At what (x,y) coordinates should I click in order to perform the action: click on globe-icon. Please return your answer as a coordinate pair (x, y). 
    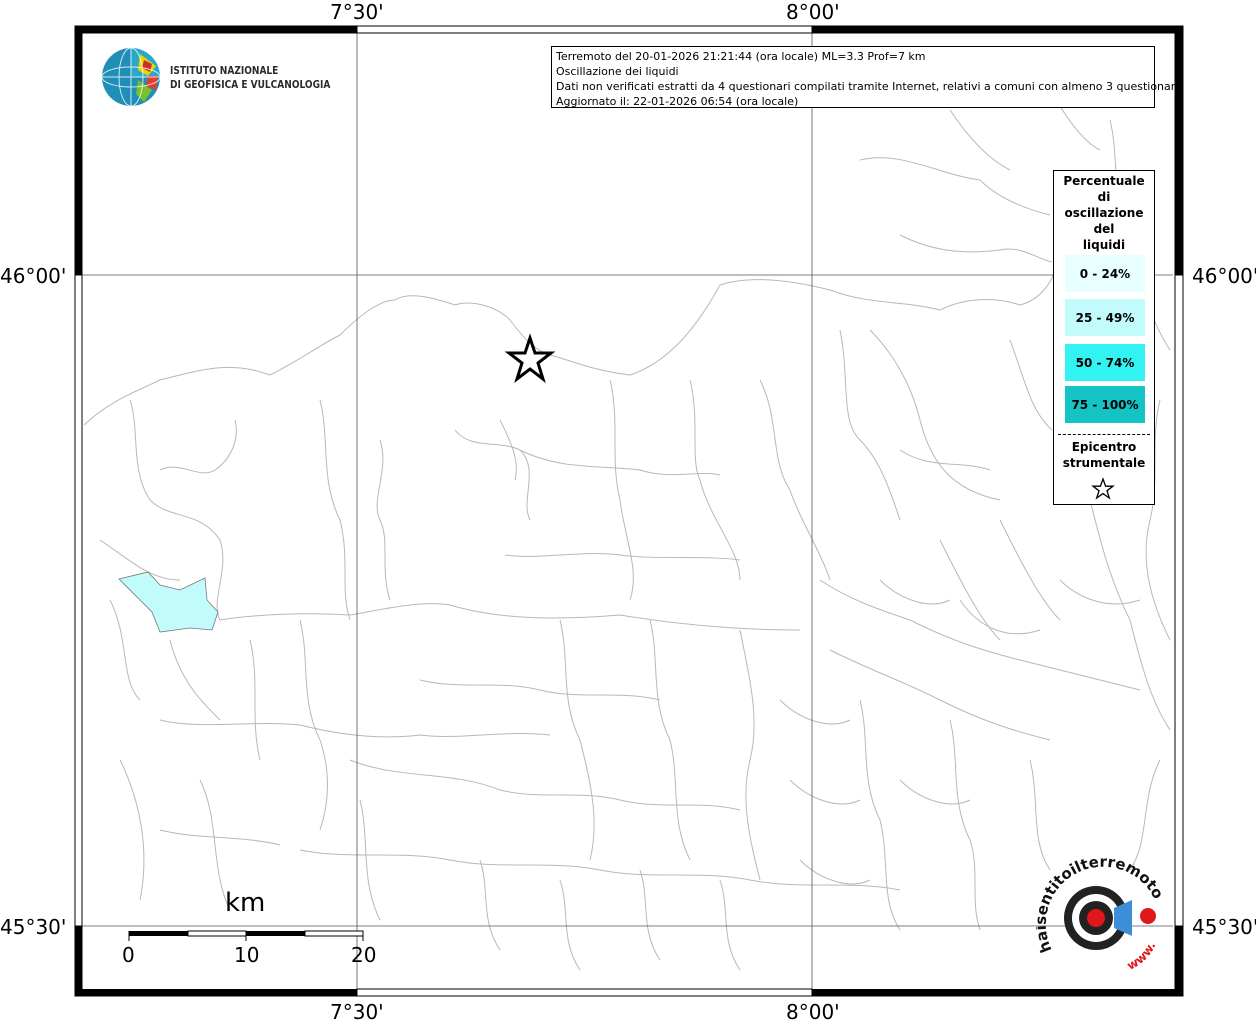
    Looking at the image, I should click on (131, 77).